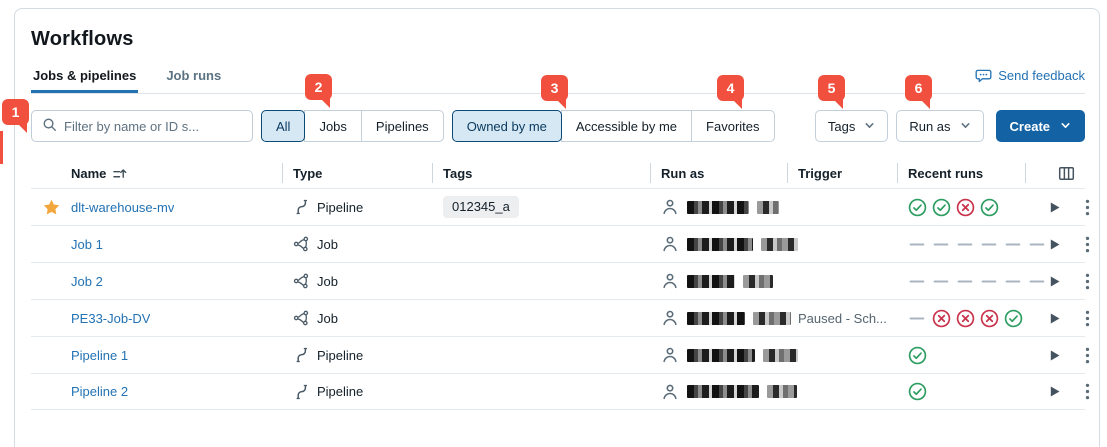 The height and width of the screenshot is (447, 1107). Describe the element at coordinates (560, 280) in the screenshot. I see `table-row-job-2: Job 2 Job` at that location.